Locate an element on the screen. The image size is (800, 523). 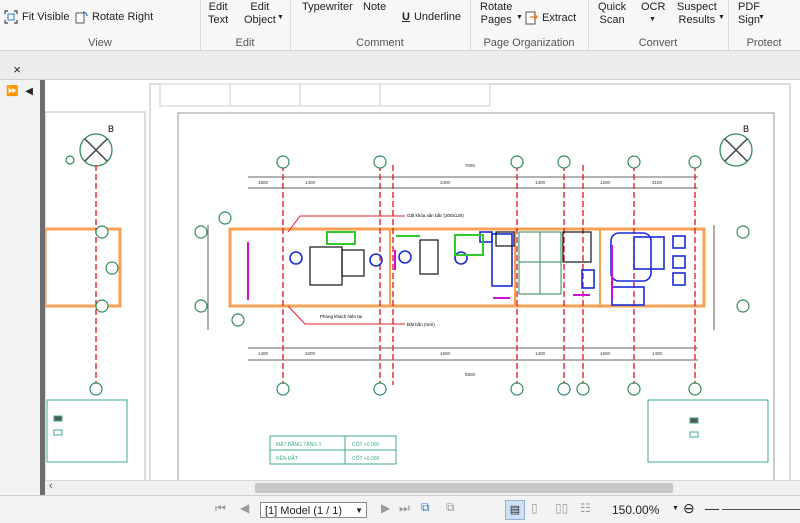
typewriter-button: Typewriter is located at coordinates (327, 7).